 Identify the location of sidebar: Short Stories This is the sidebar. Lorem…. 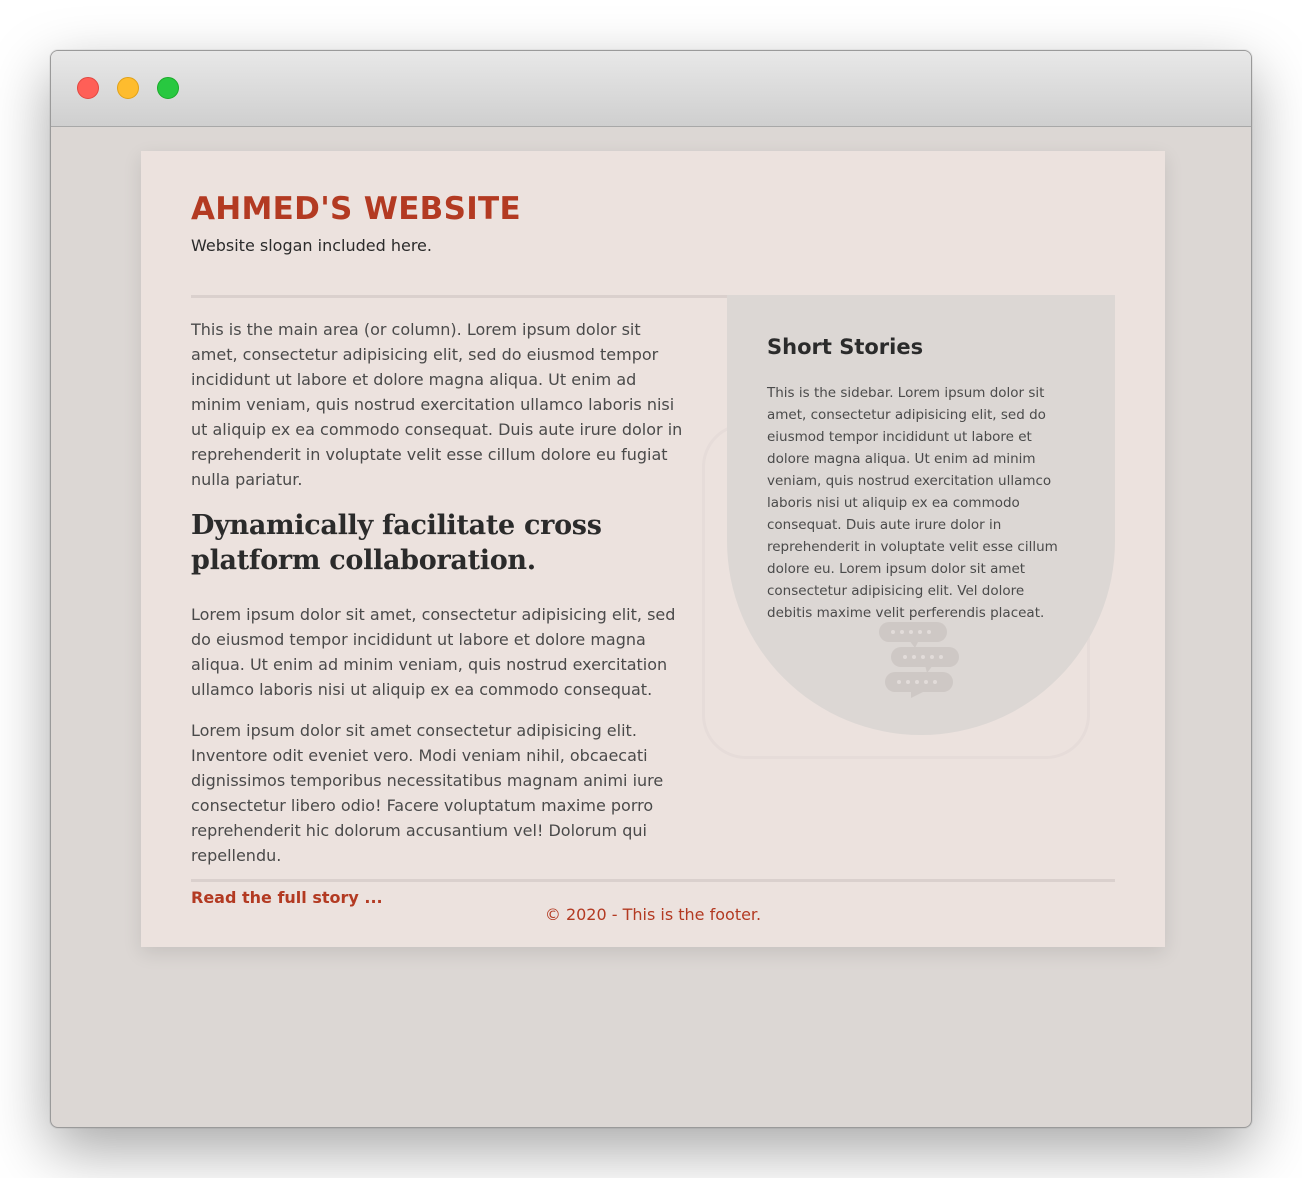
(921, 515).